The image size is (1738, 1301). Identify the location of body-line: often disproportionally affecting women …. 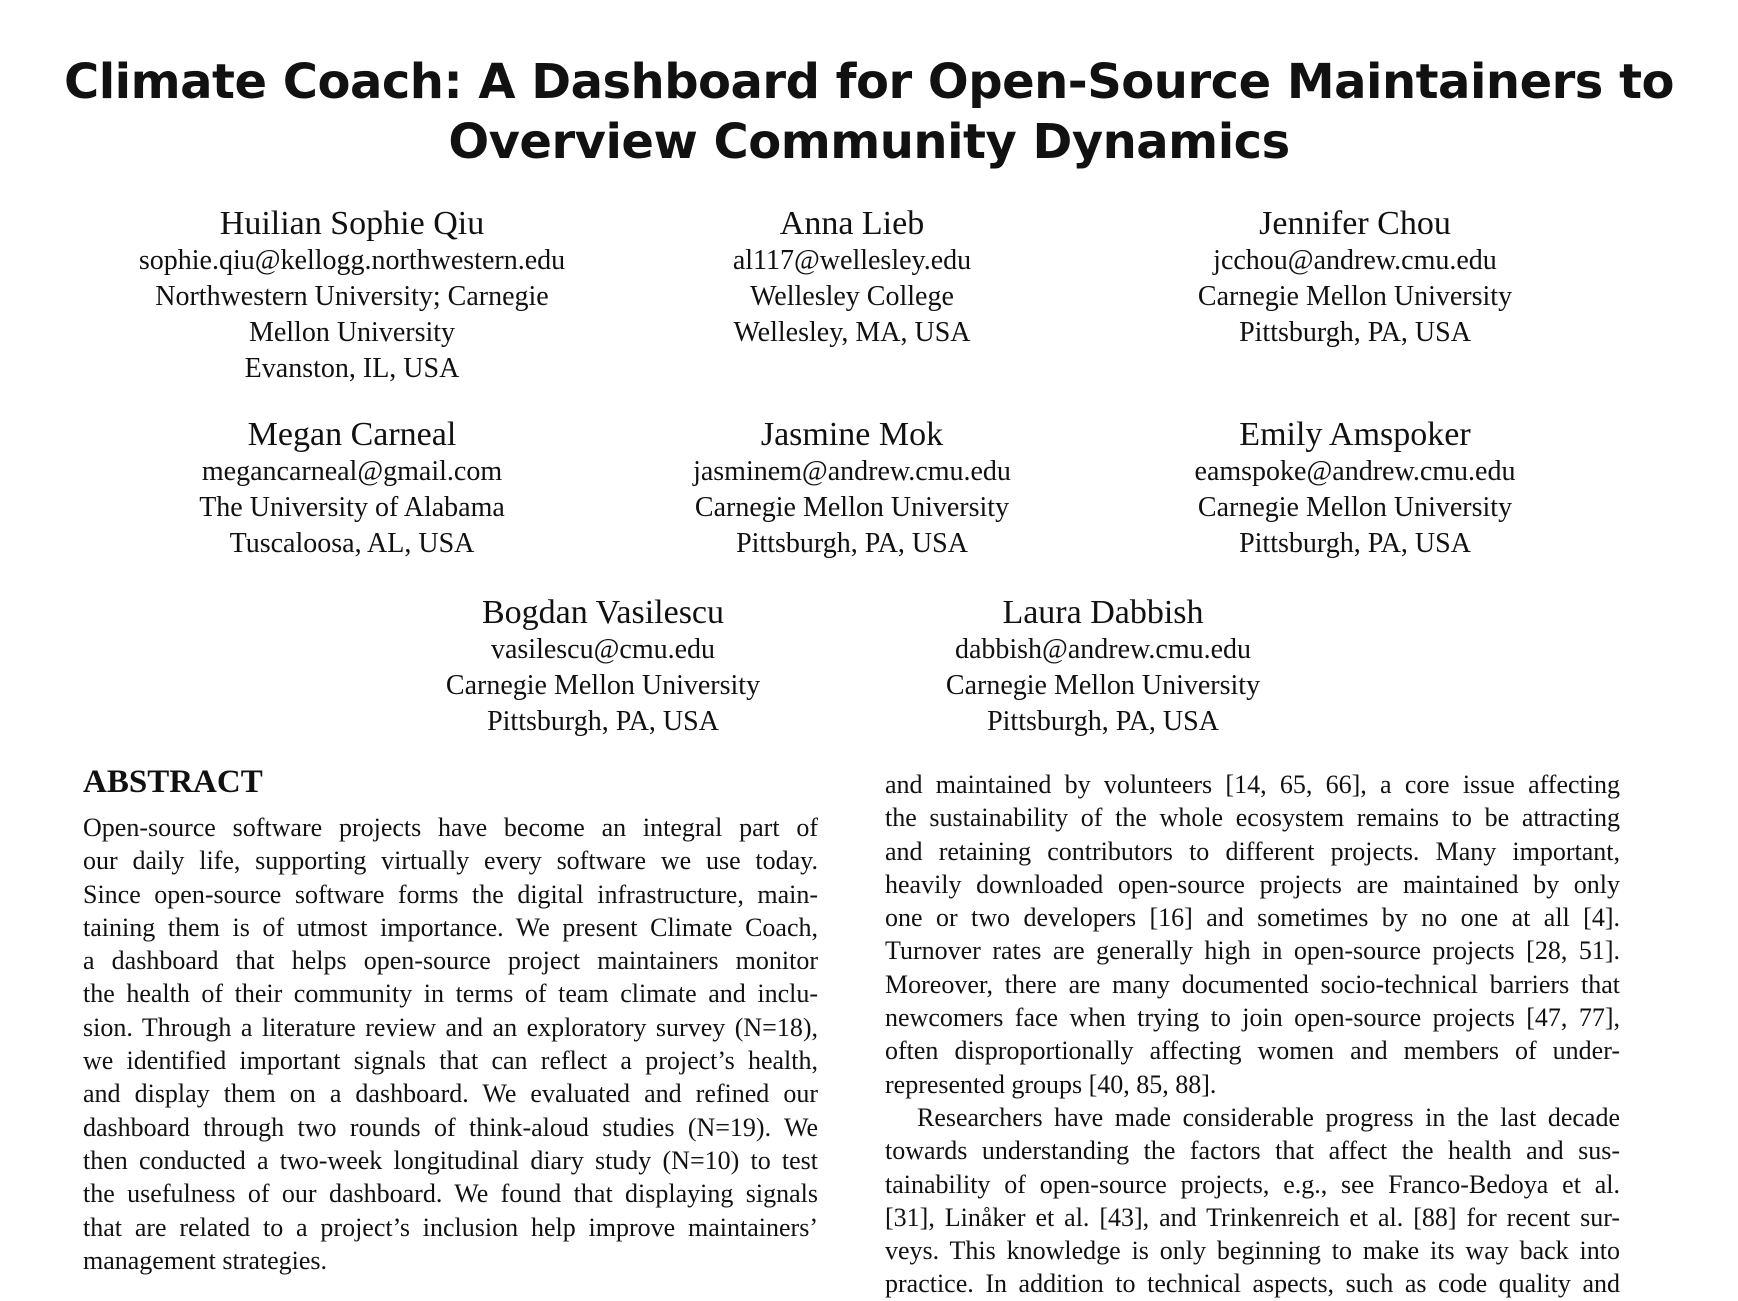
(1252, 1051).